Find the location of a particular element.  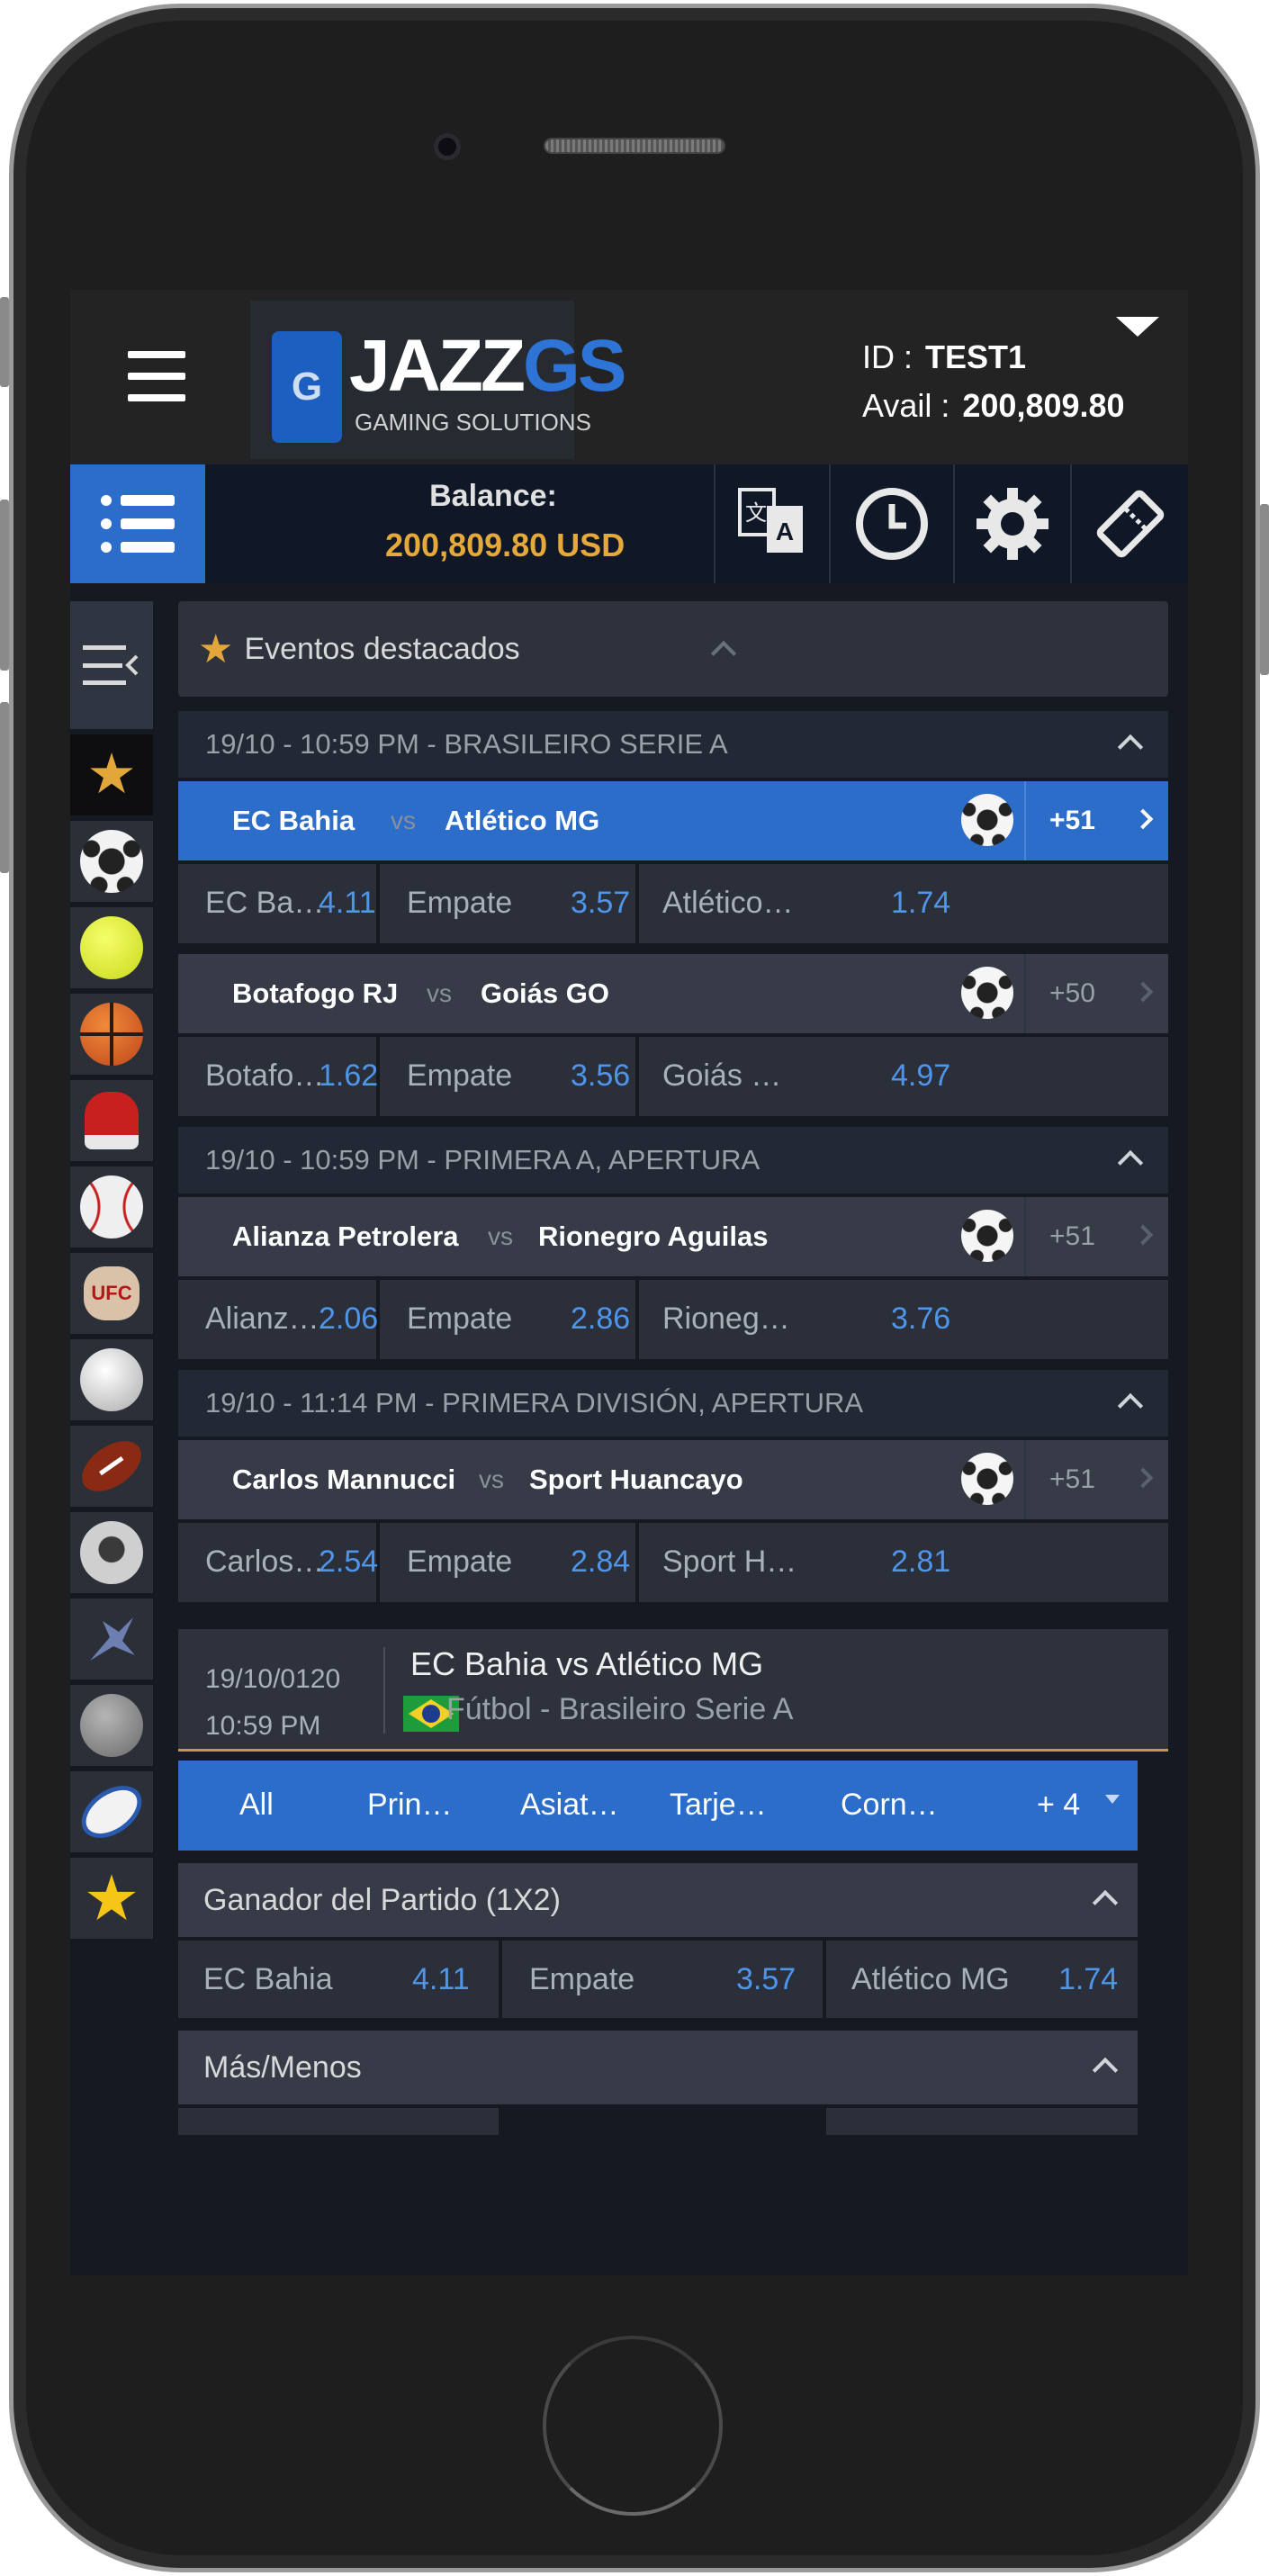

match-row: EC Bahia vs Atlético MG +51 is located at coordinates (673, 820).